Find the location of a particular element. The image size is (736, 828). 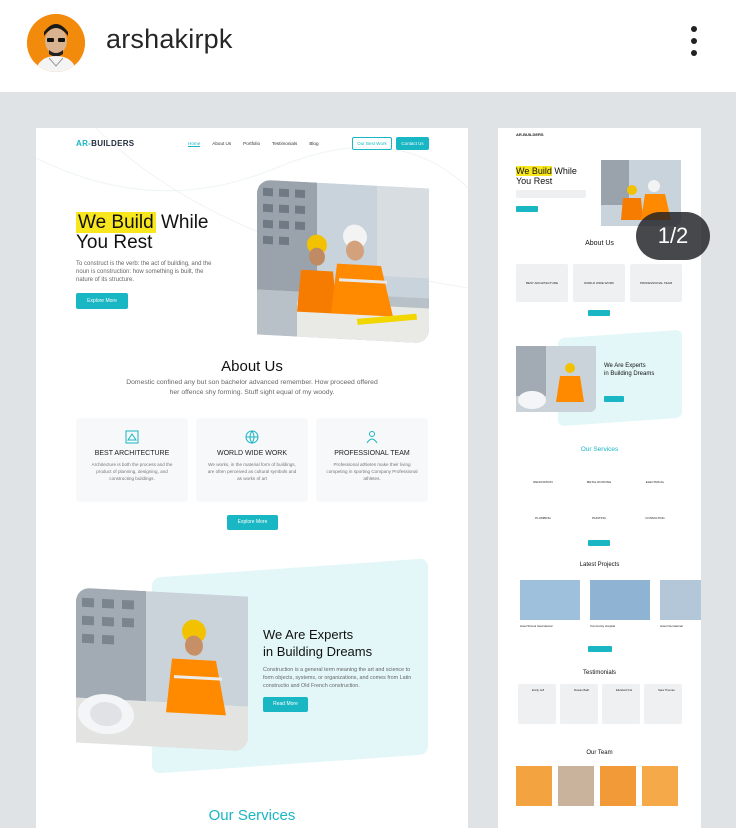

mini-card-title: BEST ARCHITECTURE is located at coordinates (542, 283).